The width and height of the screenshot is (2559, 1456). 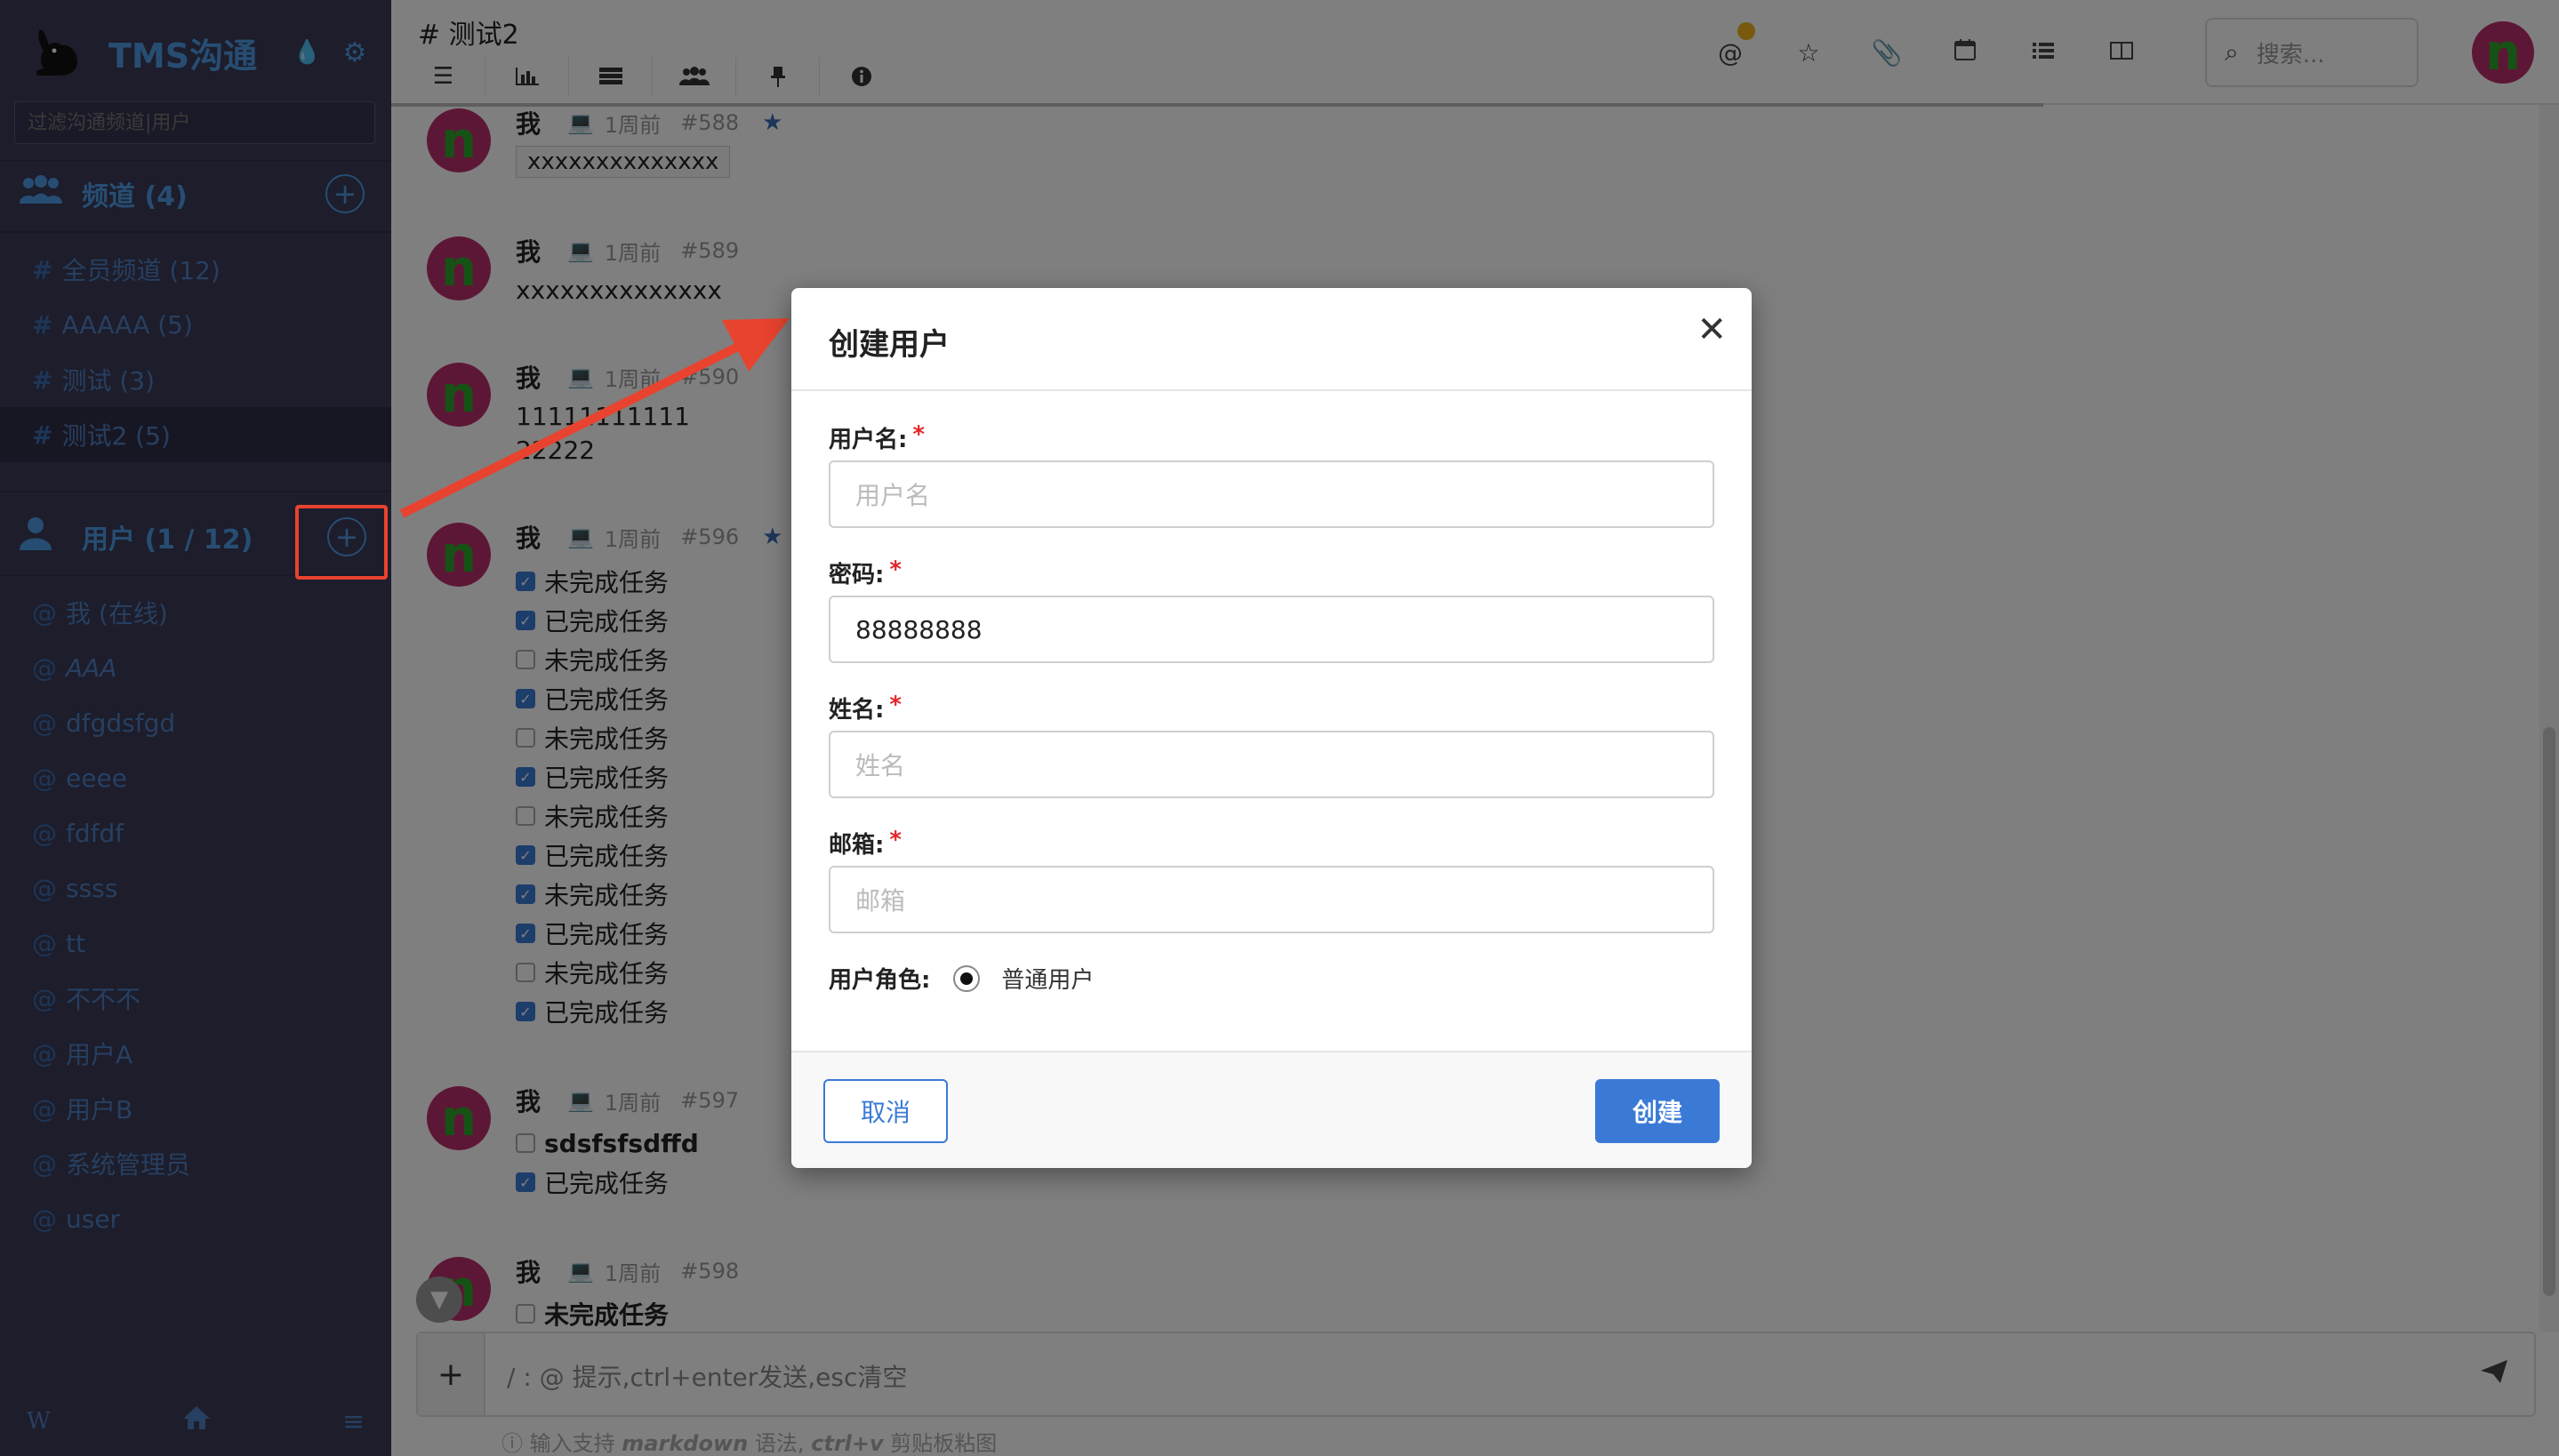 I want to click on annotation-highlight-box, so click(x=341, y=542).